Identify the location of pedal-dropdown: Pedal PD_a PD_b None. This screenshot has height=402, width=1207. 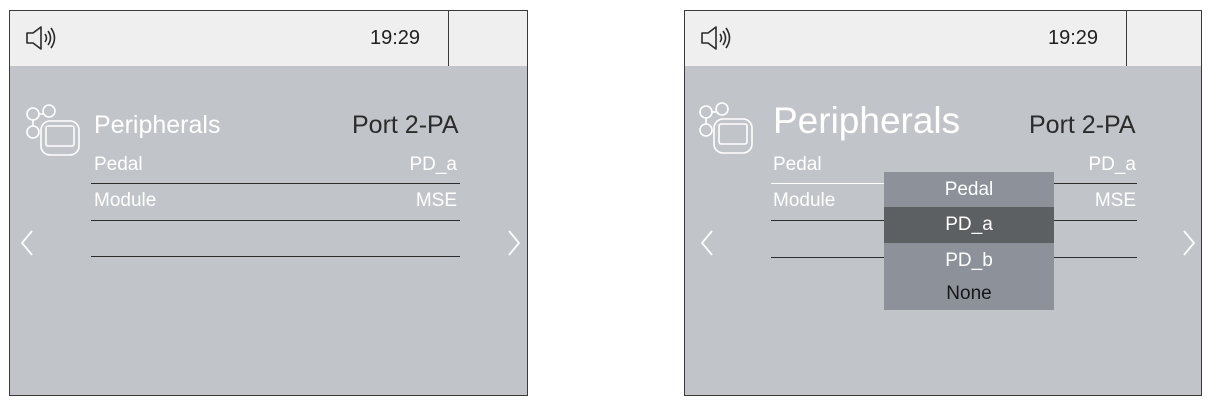
(969, 241).